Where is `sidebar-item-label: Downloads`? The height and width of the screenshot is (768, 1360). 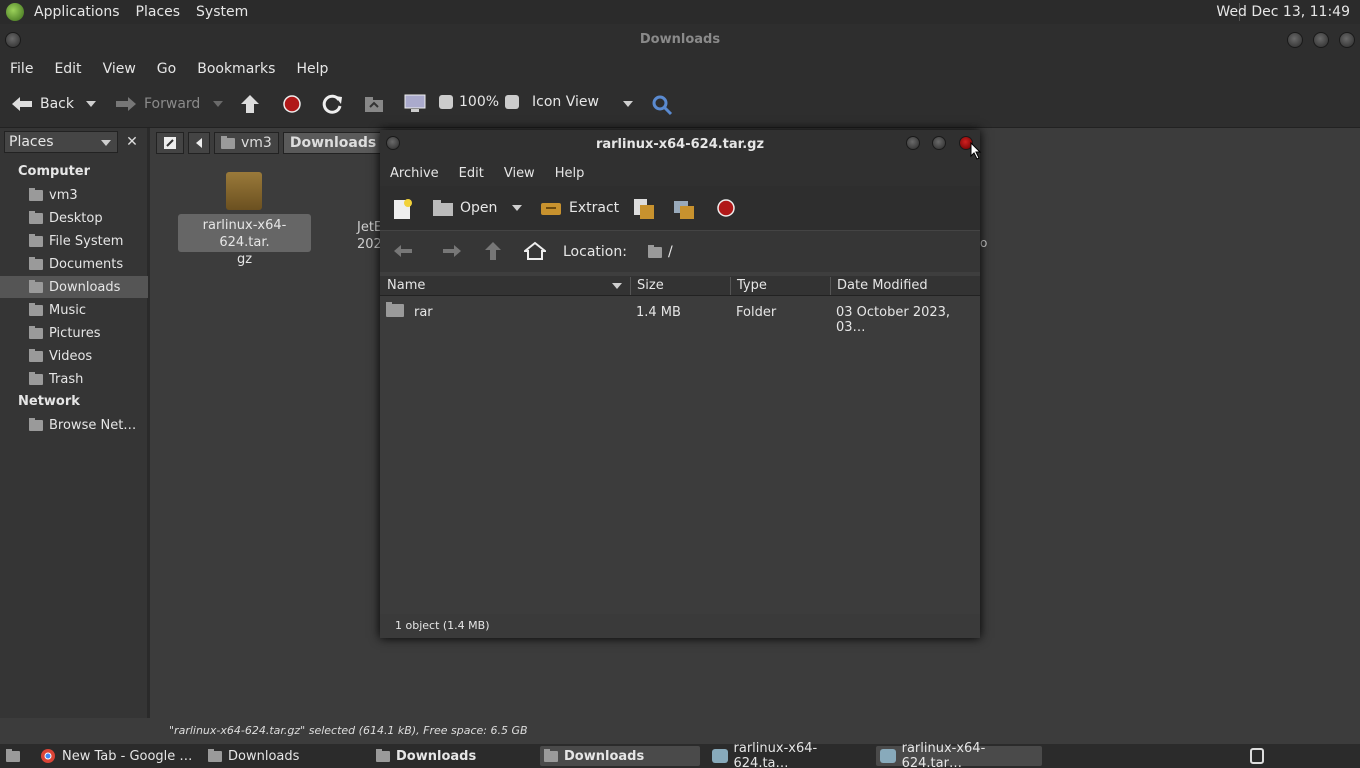
sidebar-item-label: Downloads is located at coordinates (85, 287).